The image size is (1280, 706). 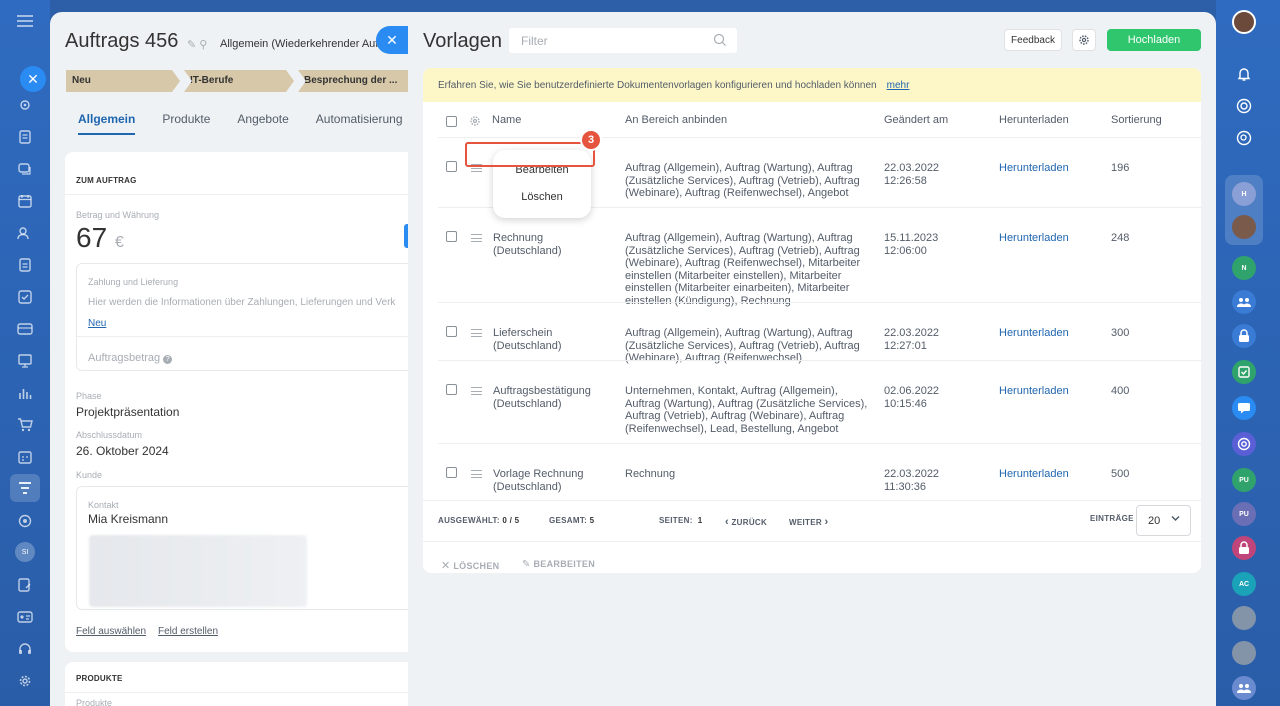 I want to click on left-sidebar: ✕ SI, so click(x=25, y=353).